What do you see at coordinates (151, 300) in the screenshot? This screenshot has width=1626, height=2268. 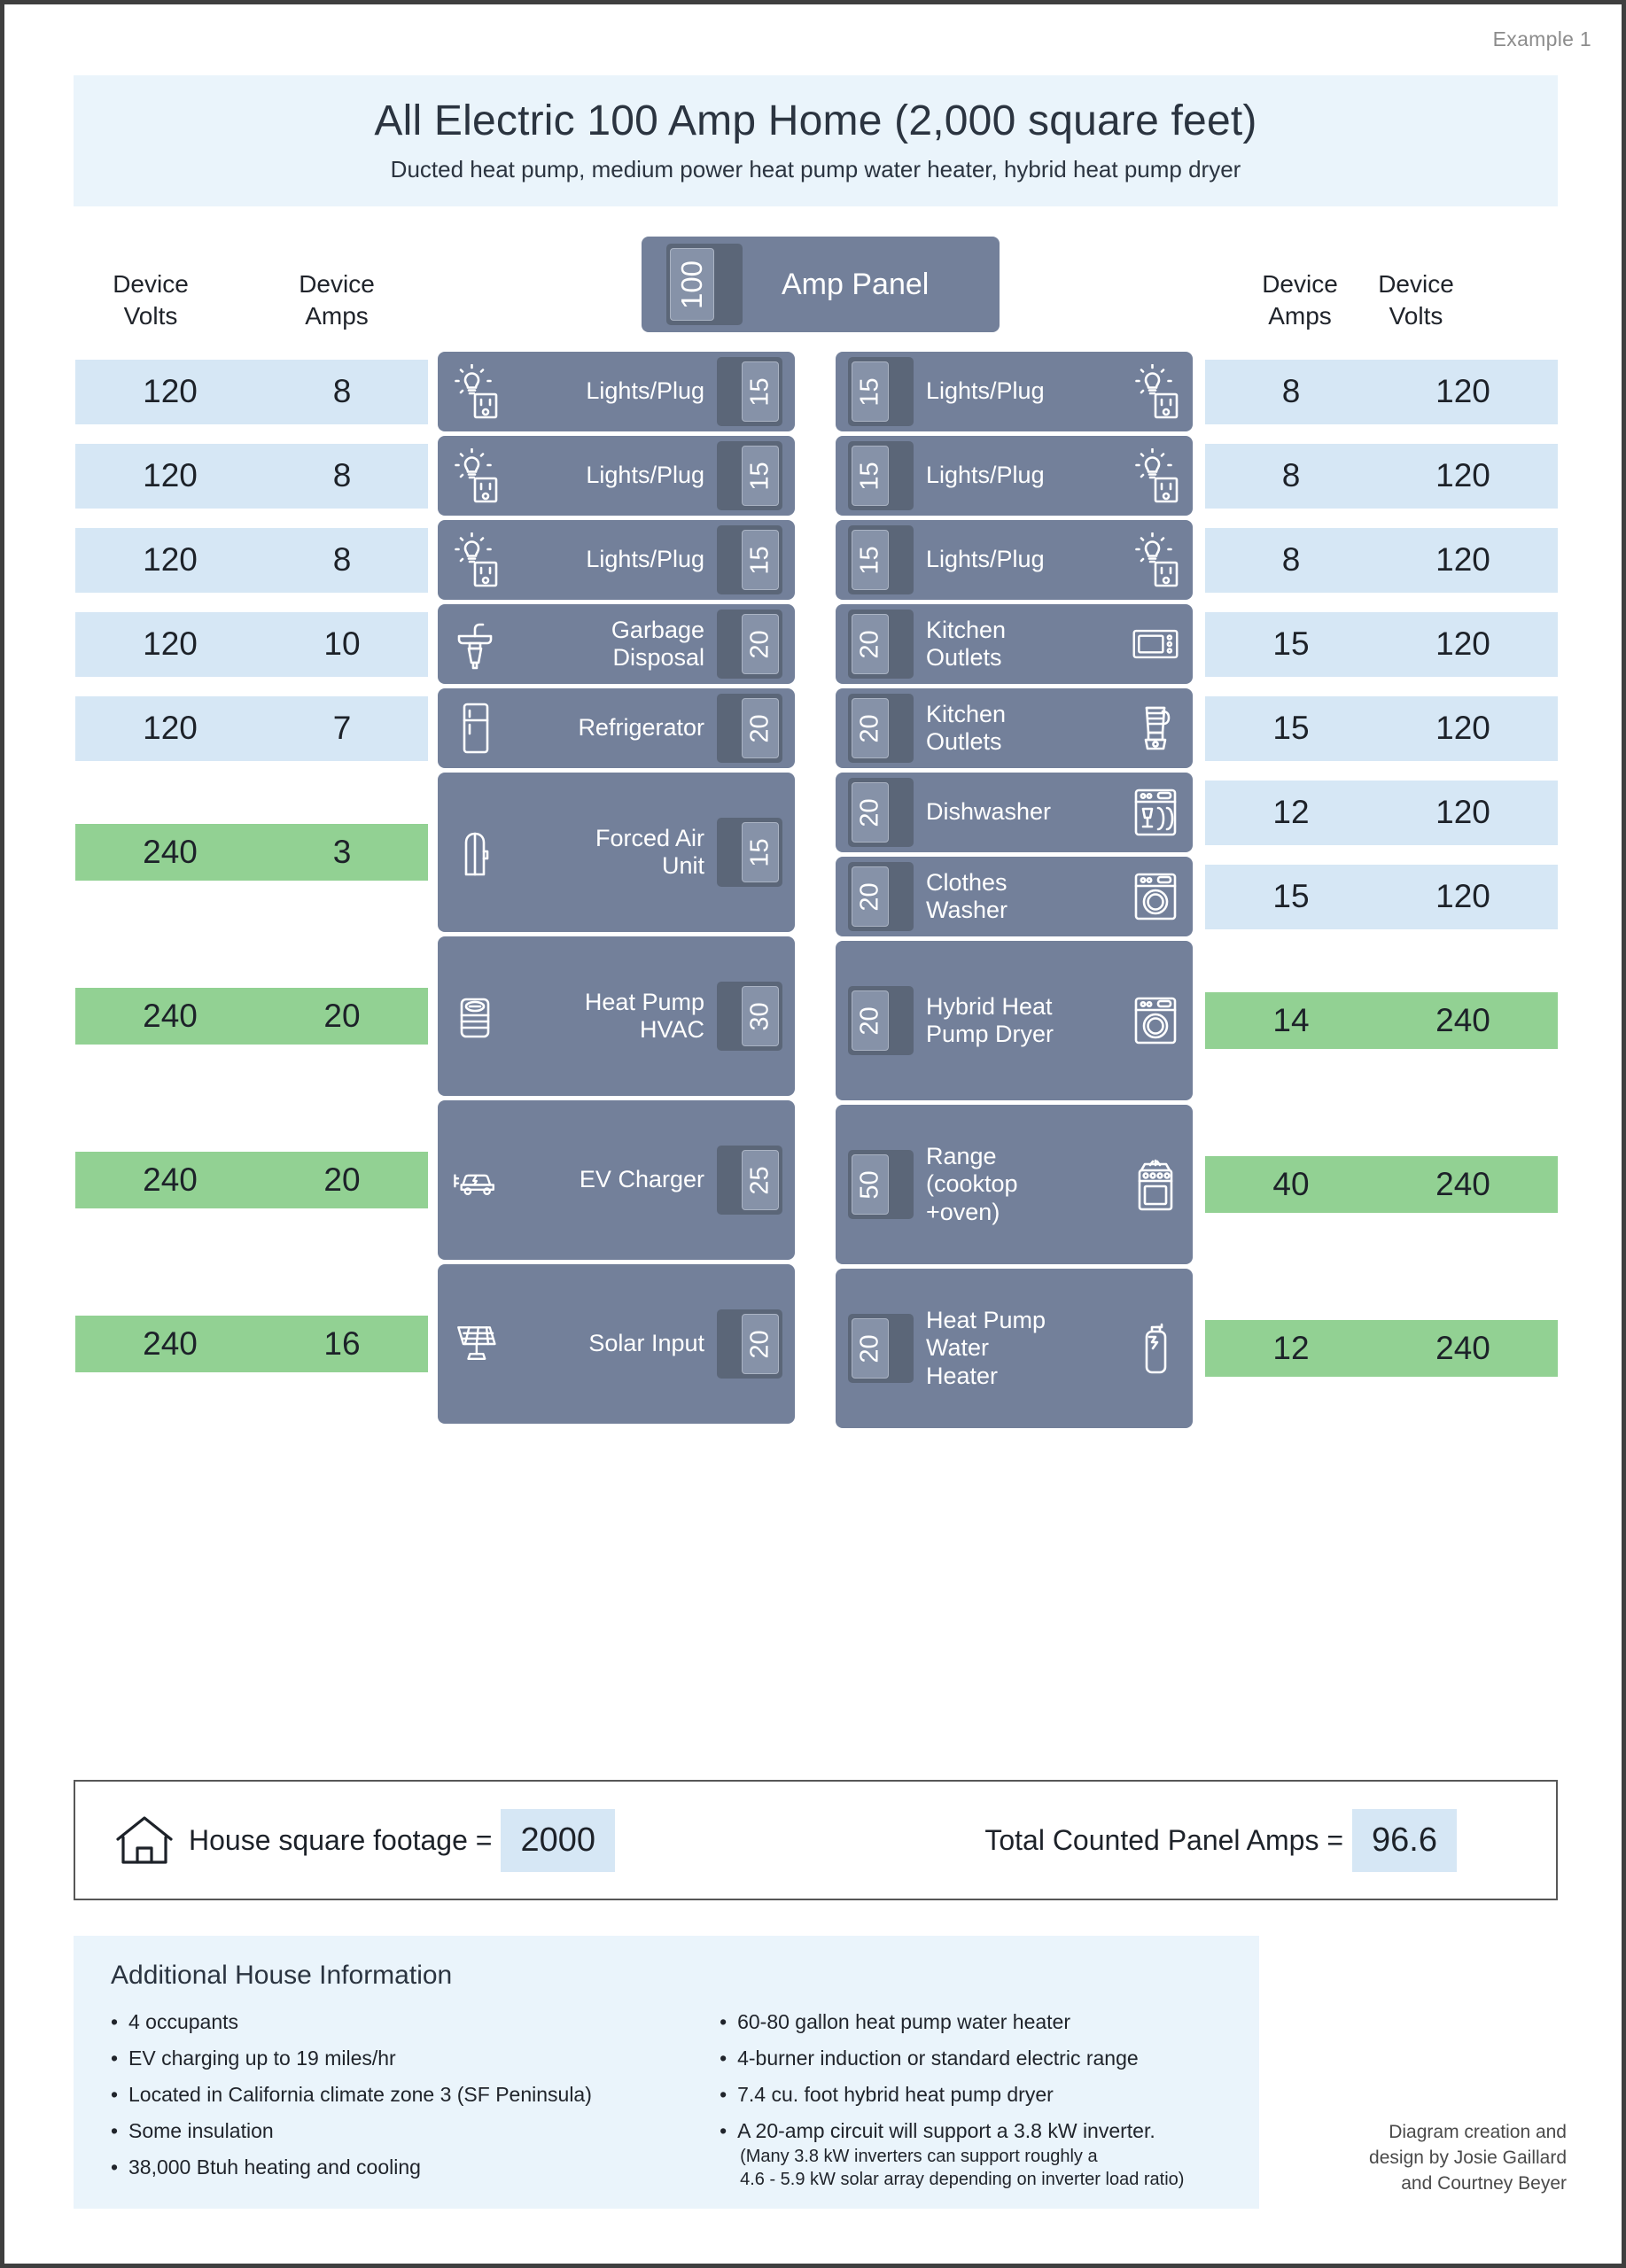 I see `column-header-left-volts: Device Volts` at bounding box center [151, 300].